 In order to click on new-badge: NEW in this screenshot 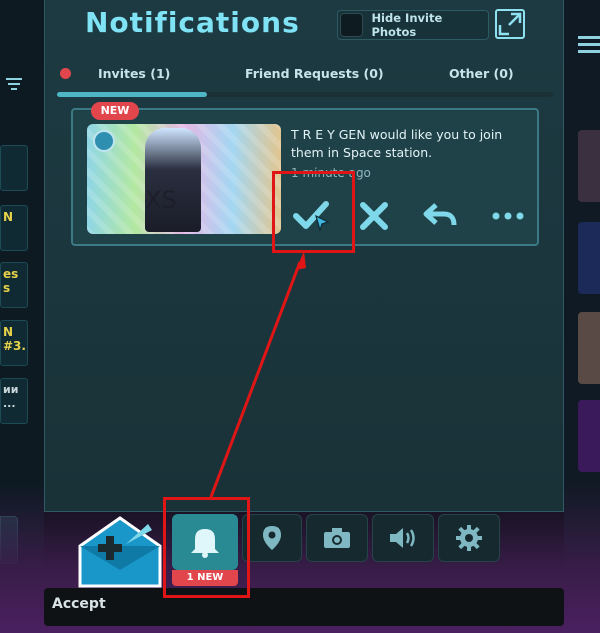, I will do `click(115, 111)`.